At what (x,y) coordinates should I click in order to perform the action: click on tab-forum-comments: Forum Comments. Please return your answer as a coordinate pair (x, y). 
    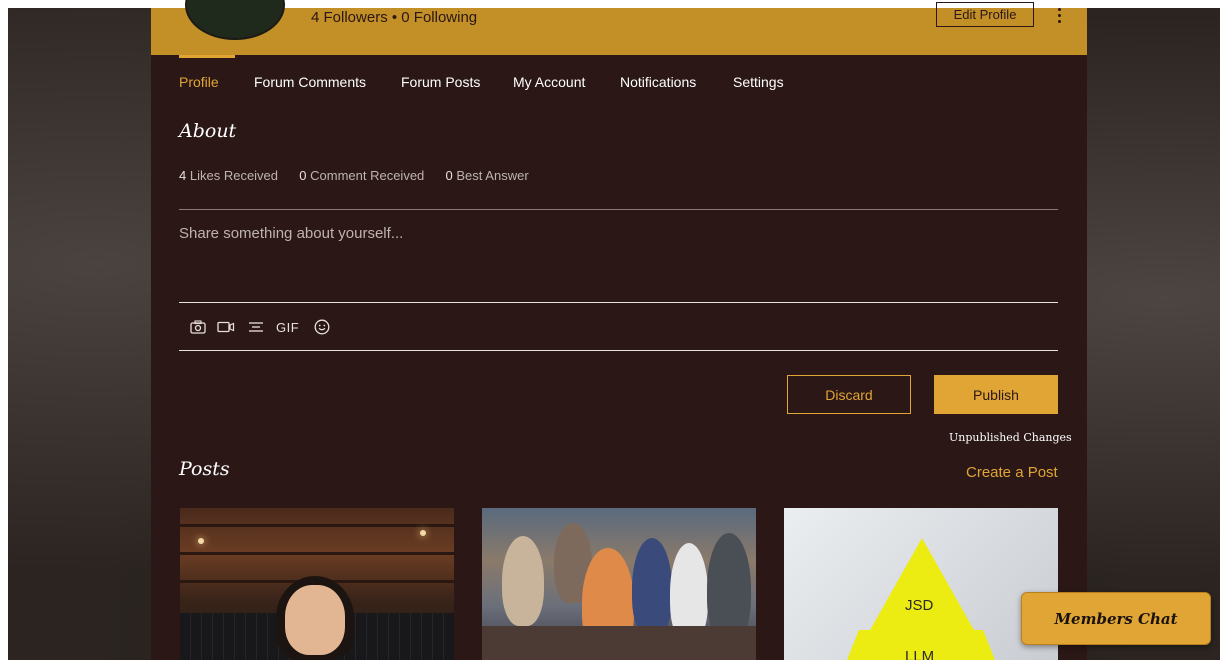
    Looking at the image, I should click on (310, 80).